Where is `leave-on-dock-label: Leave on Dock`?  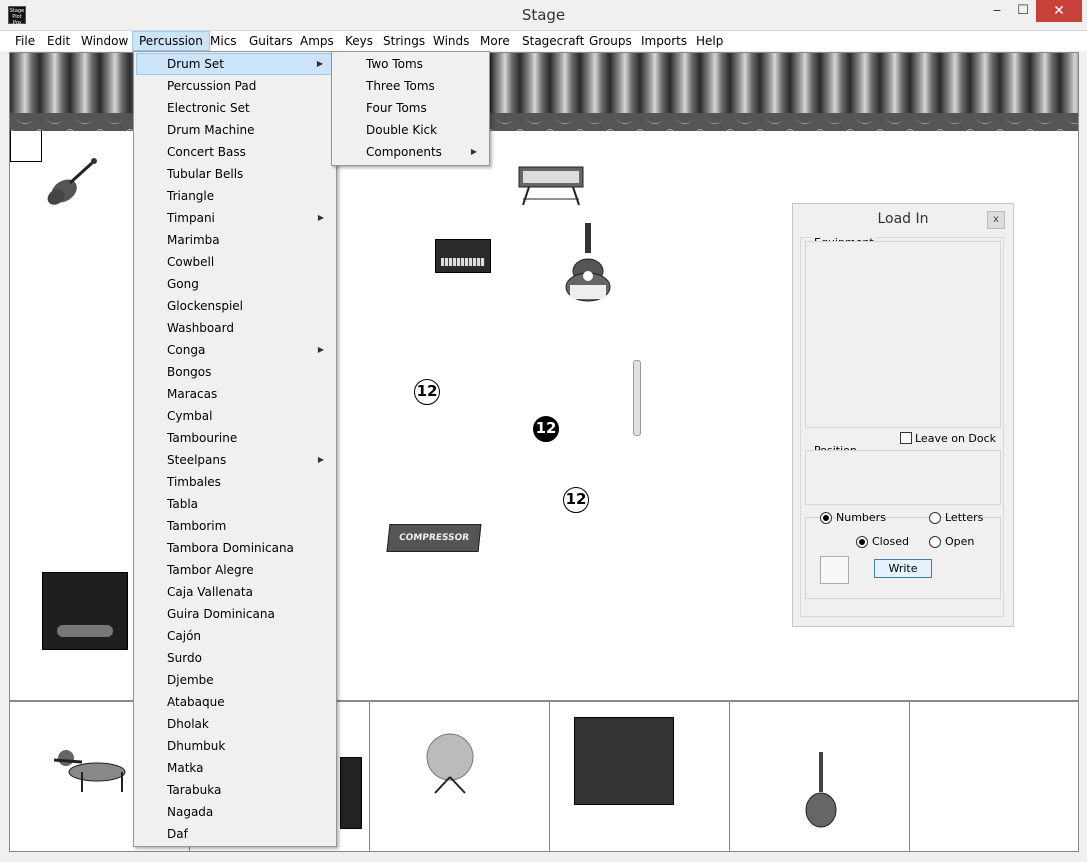
leave-on-dock-label: Leave on Dock is located at coordinates (956, 438).